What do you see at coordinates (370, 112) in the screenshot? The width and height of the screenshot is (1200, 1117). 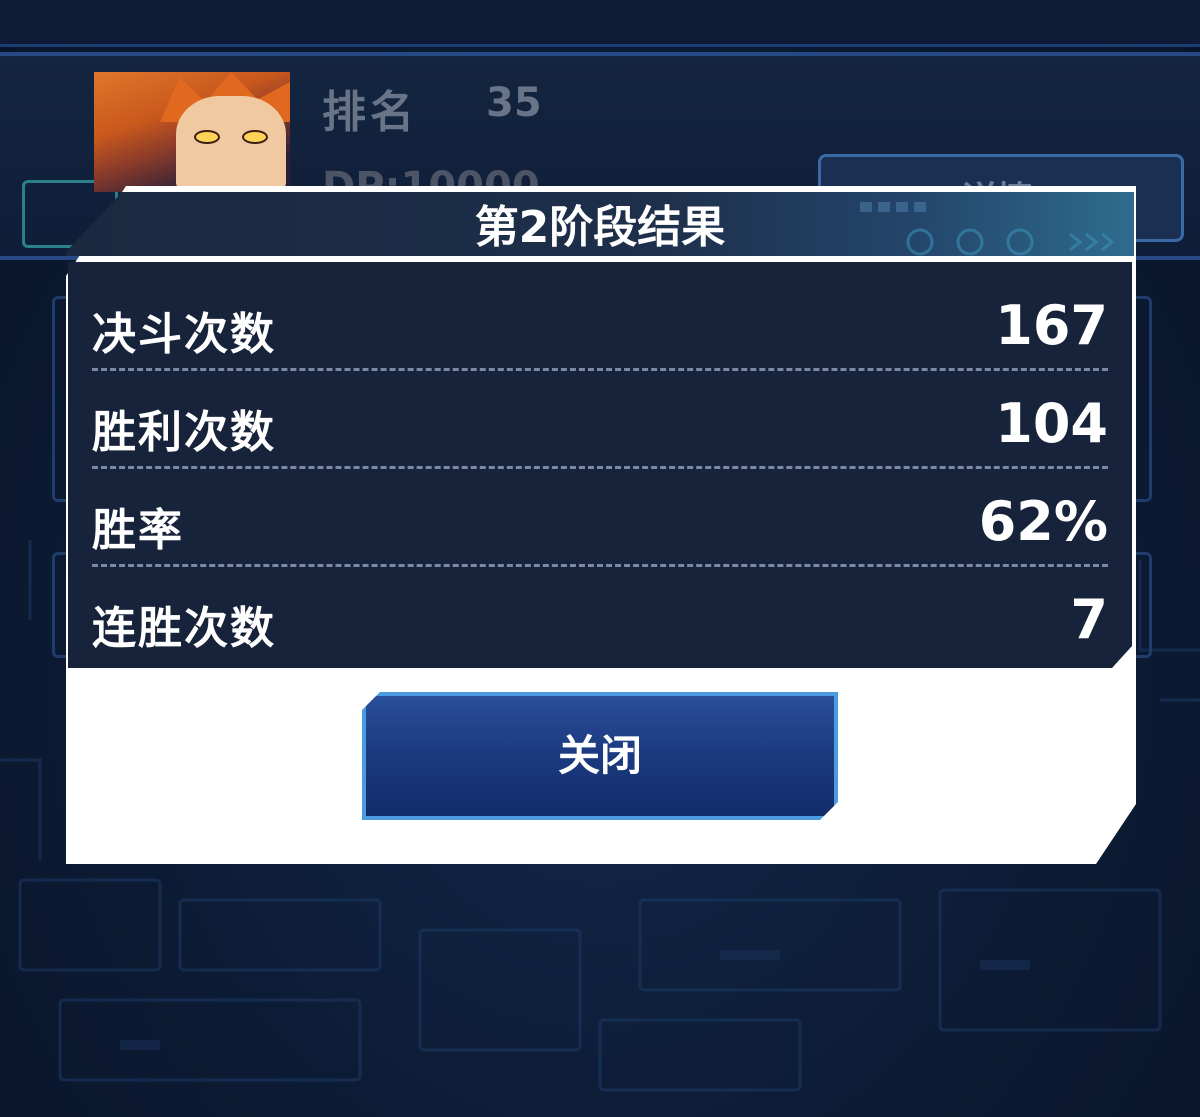 I see `rank-label: 排名` at bounding box center [370, 112].